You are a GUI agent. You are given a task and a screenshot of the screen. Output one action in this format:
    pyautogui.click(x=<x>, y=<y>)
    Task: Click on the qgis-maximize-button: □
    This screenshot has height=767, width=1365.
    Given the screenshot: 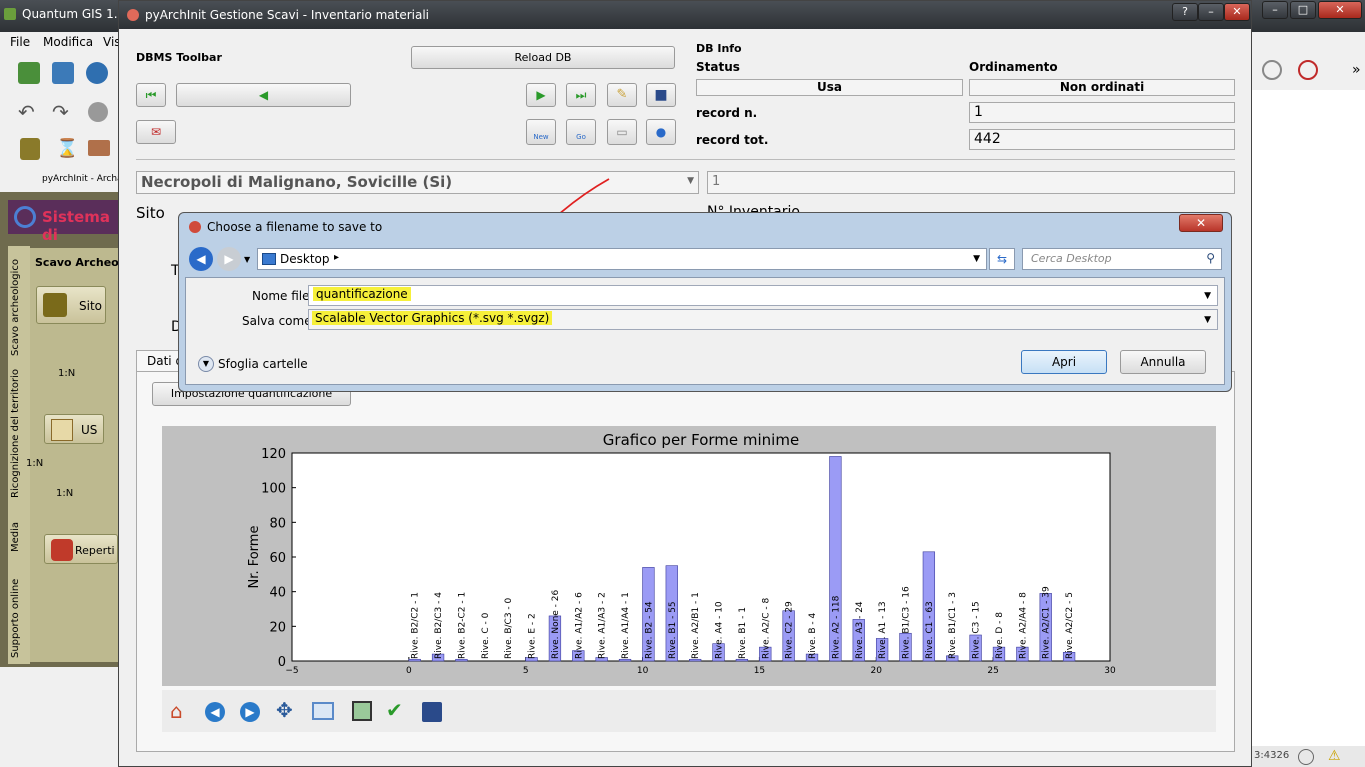 What is the action you would take?
    pyautogui.click(x=1303, y=10)
    